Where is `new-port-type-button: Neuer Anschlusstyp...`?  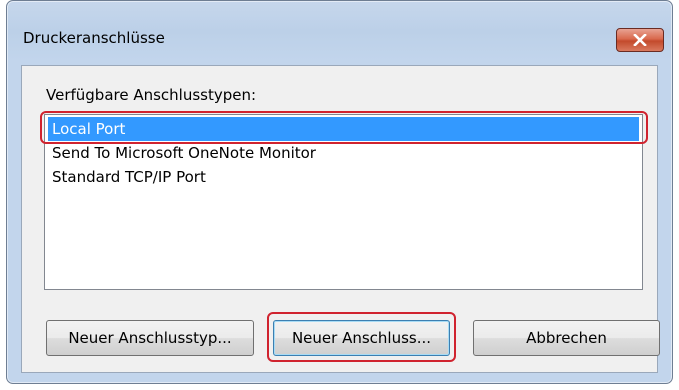 new-port-type-button: Neuer Anschlusstyp... is located at coordinates (150, 338).